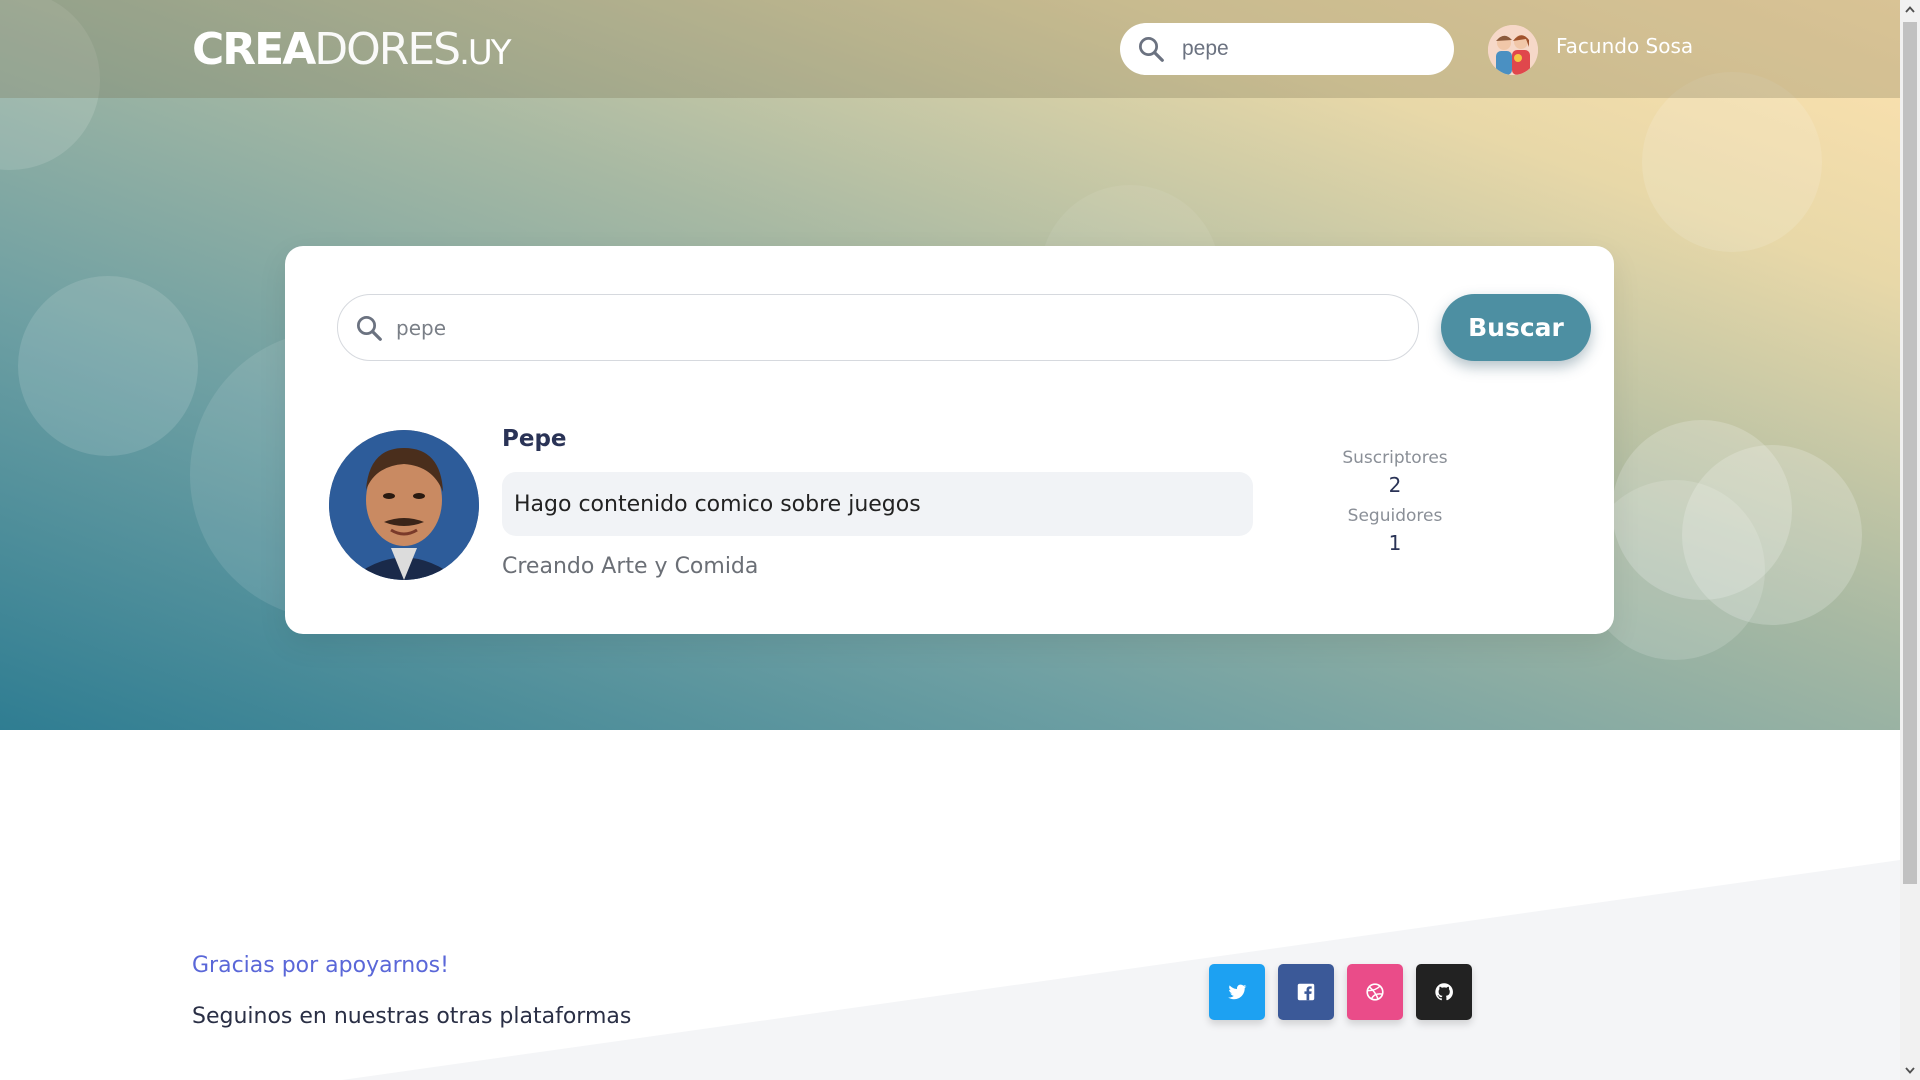 The image size is (1920, 1080). I want to click on creator-subtitle: Creando Arte y Comida, so click(630, 566).